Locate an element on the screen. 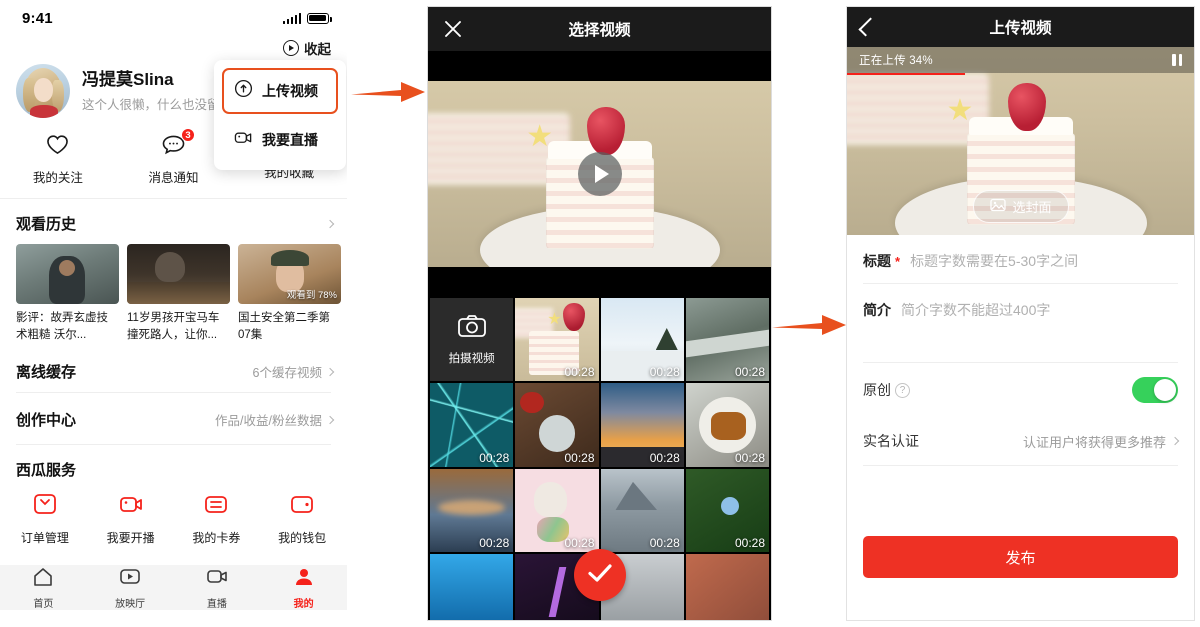 The image size is (1200, 627). camcorder-icon is located at coordinates (243, 140).